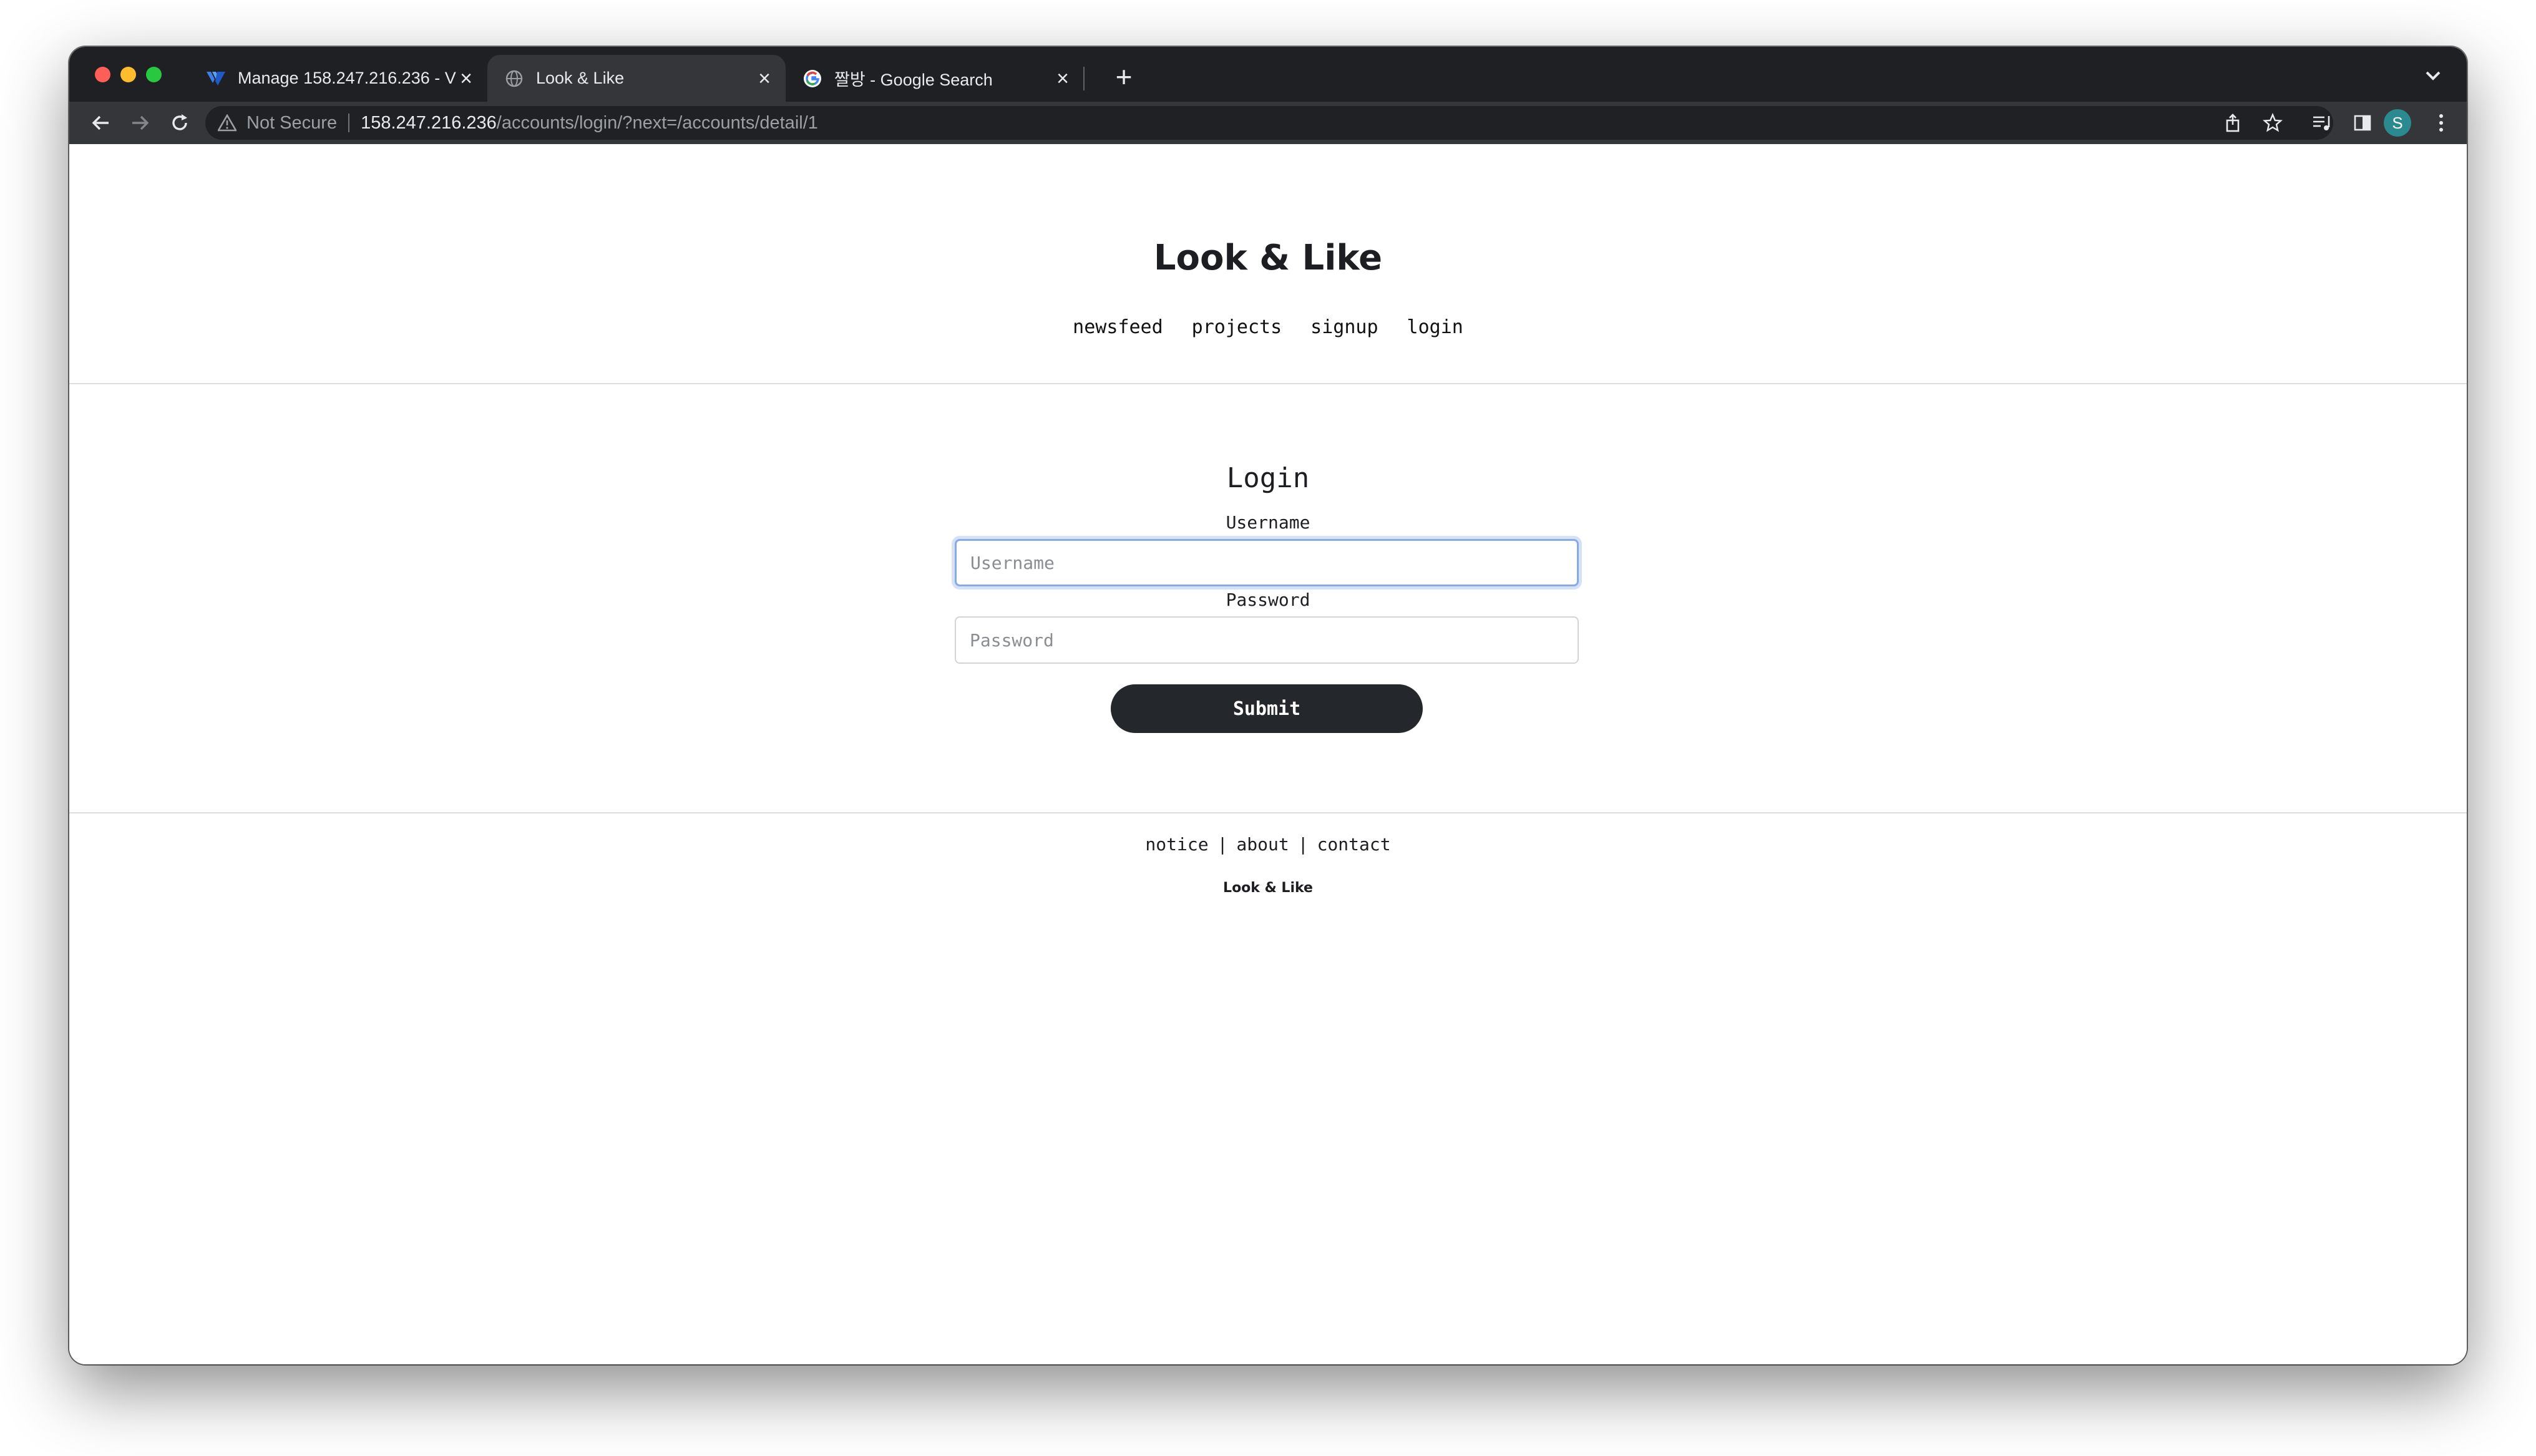 The image size is (2536, 1456). Describe the element at coordinates (1268, 600) in the screenshot. I see `password-label: Password` at that location.